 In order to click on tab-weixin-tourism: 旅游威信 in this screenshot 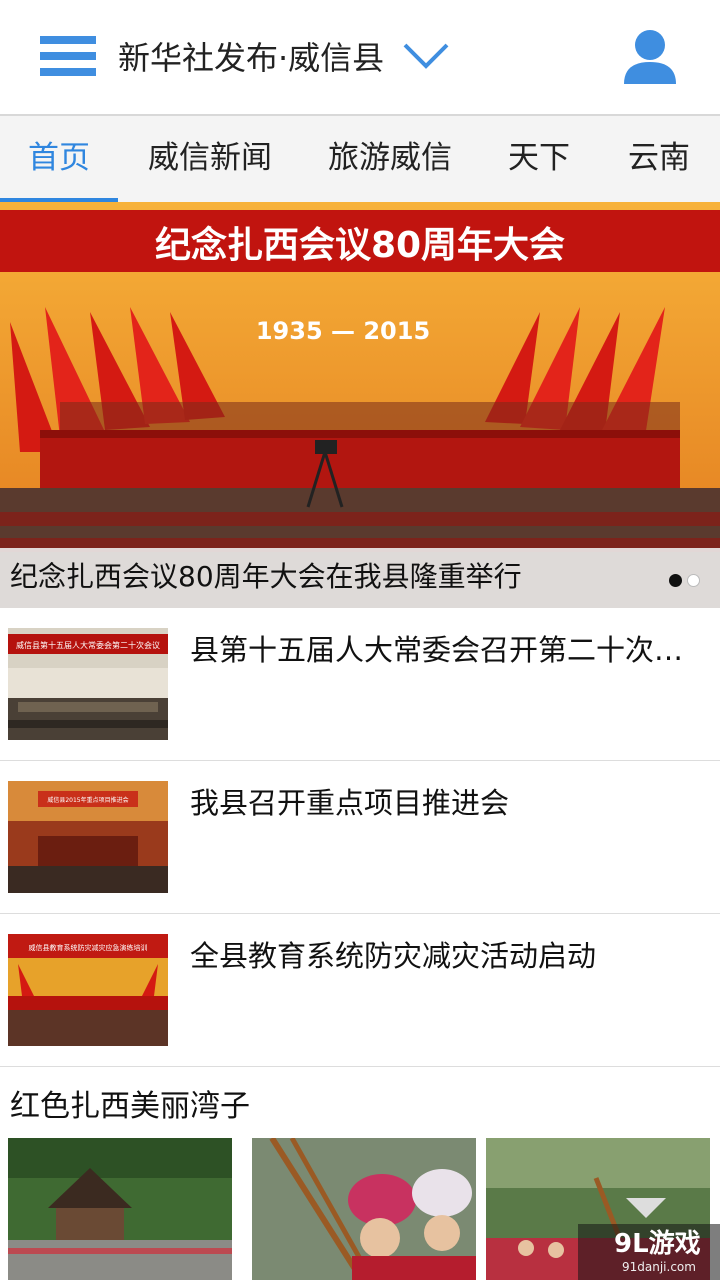, I will do `click(390, 158)`.